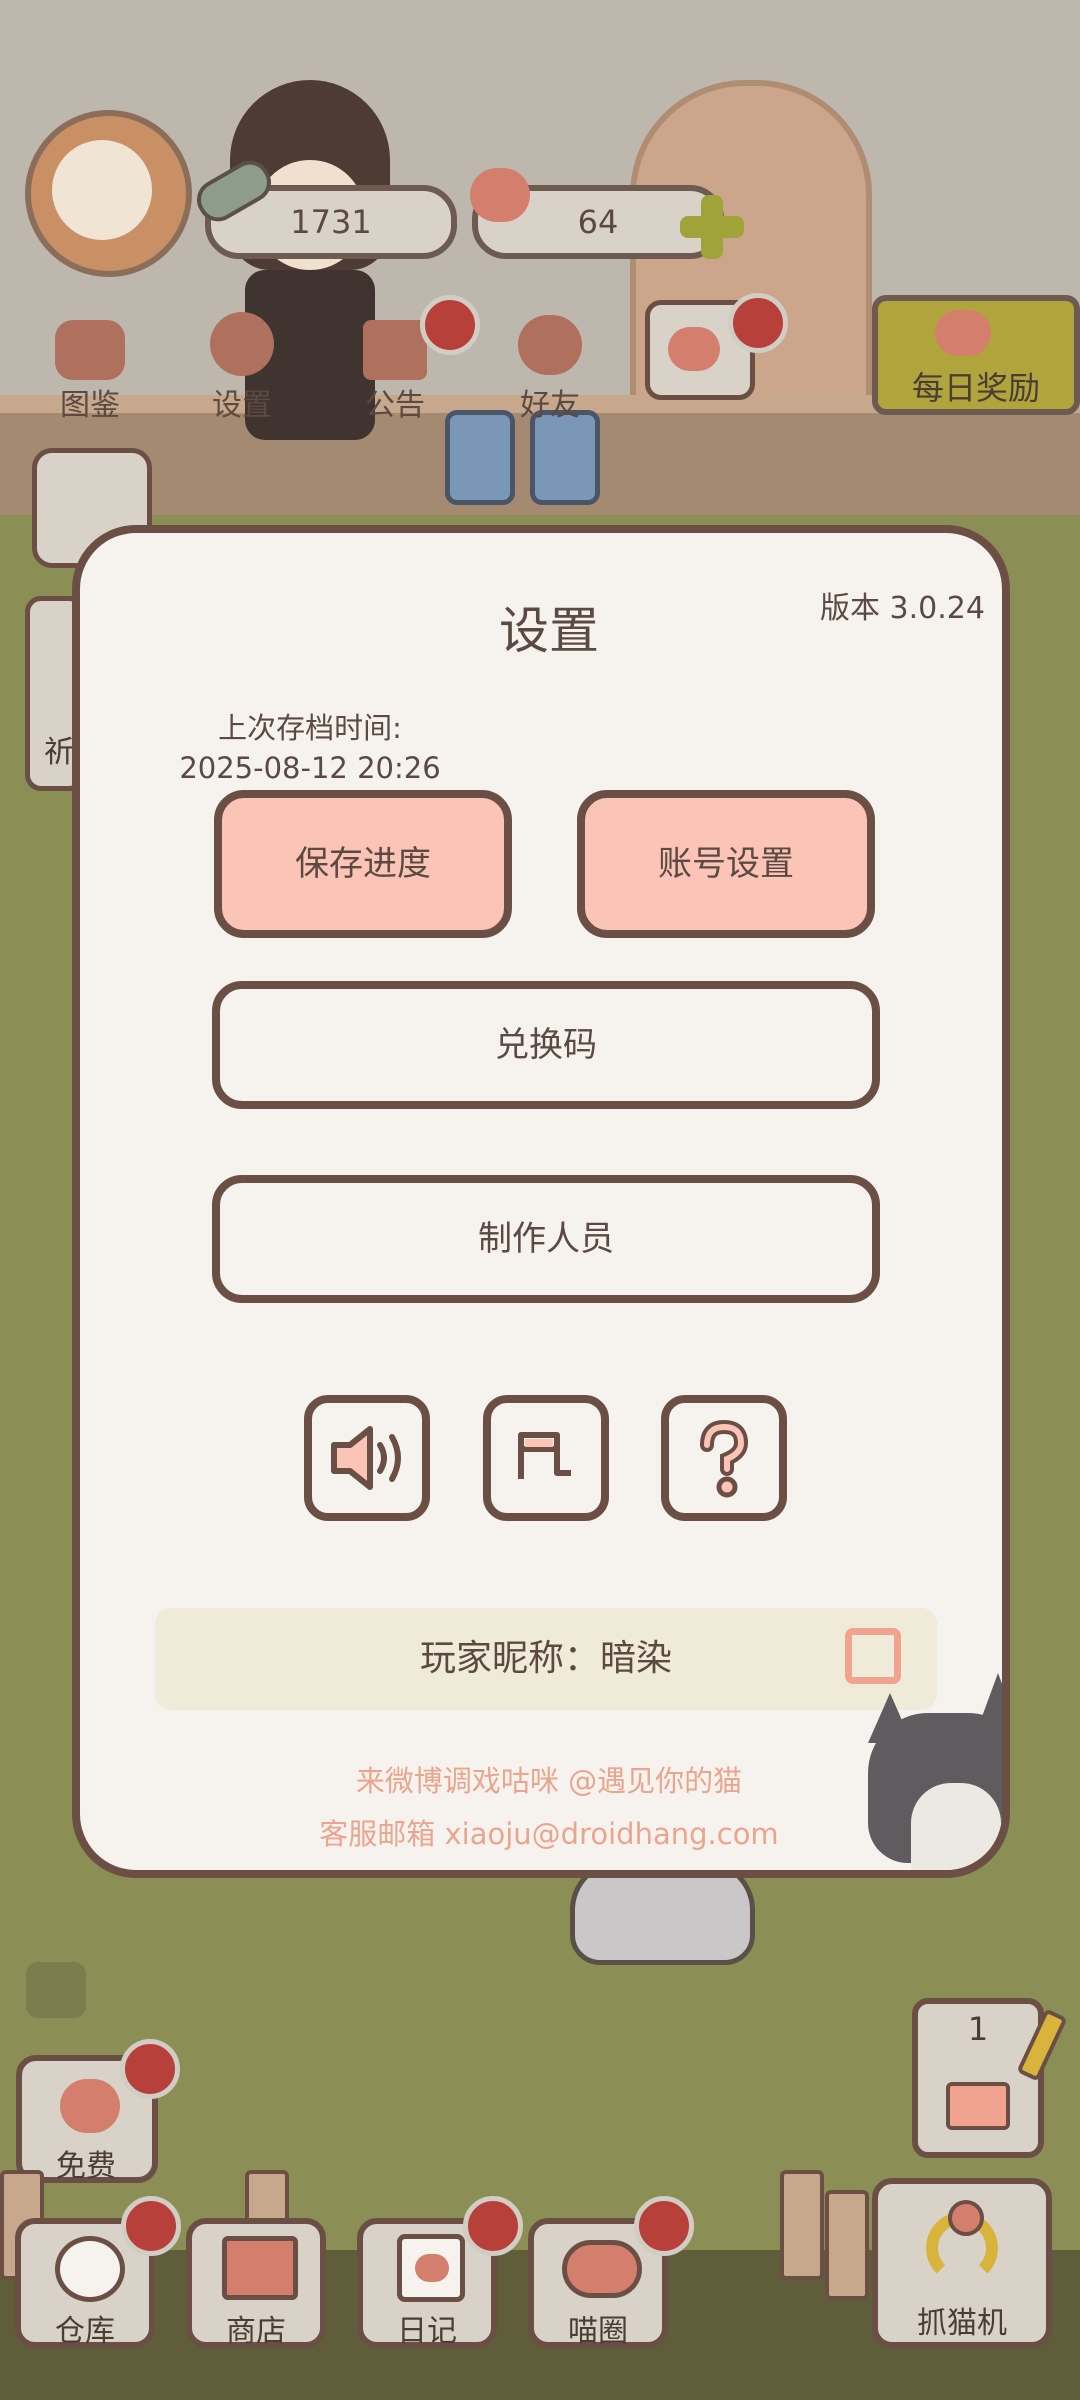 The width and height of the screenshot is (1080, 2400). What do you see at coordinates (963, 333) in the screenshot?
I see `daily-reward-heart-icon` at bounding box center [963, 333].